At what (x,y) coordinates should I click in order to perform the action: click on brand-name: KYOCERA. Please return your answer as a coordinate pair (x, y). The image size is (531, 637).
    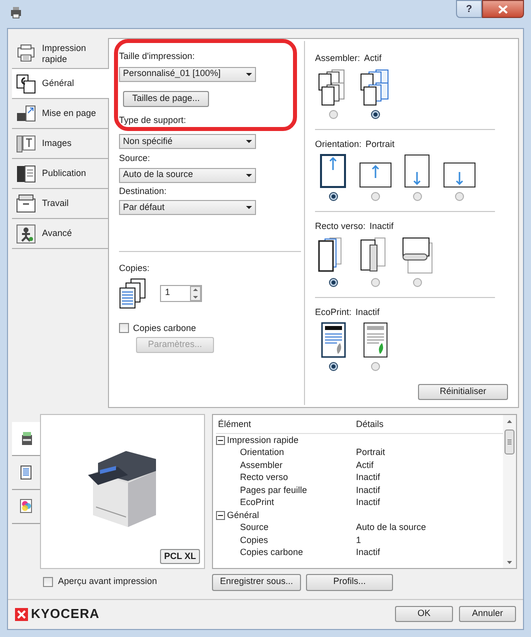
    Looking at the image, I should click on (65, 614).